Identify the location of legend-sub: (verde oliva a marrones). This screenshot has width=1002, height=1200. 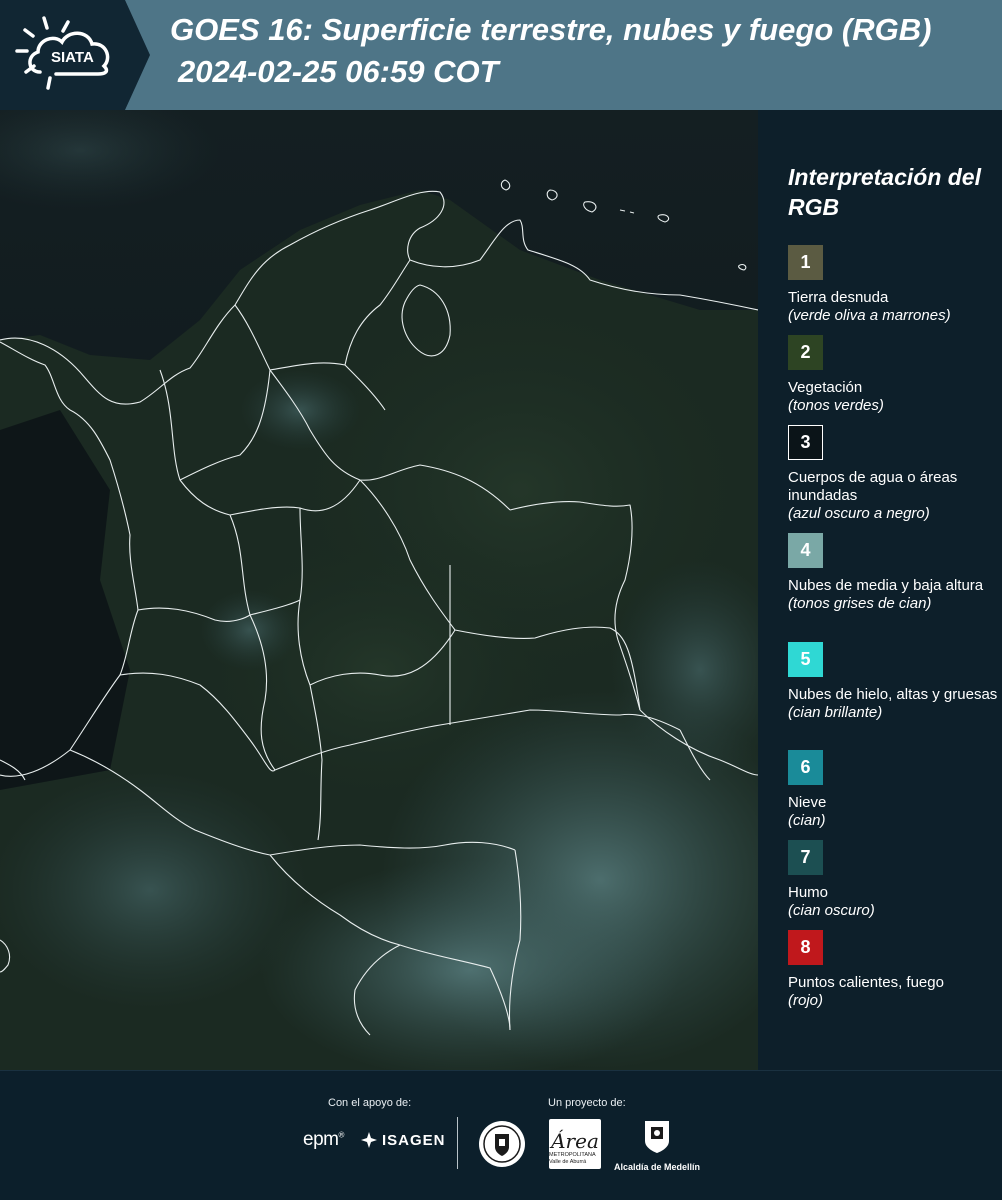
(869, 315).